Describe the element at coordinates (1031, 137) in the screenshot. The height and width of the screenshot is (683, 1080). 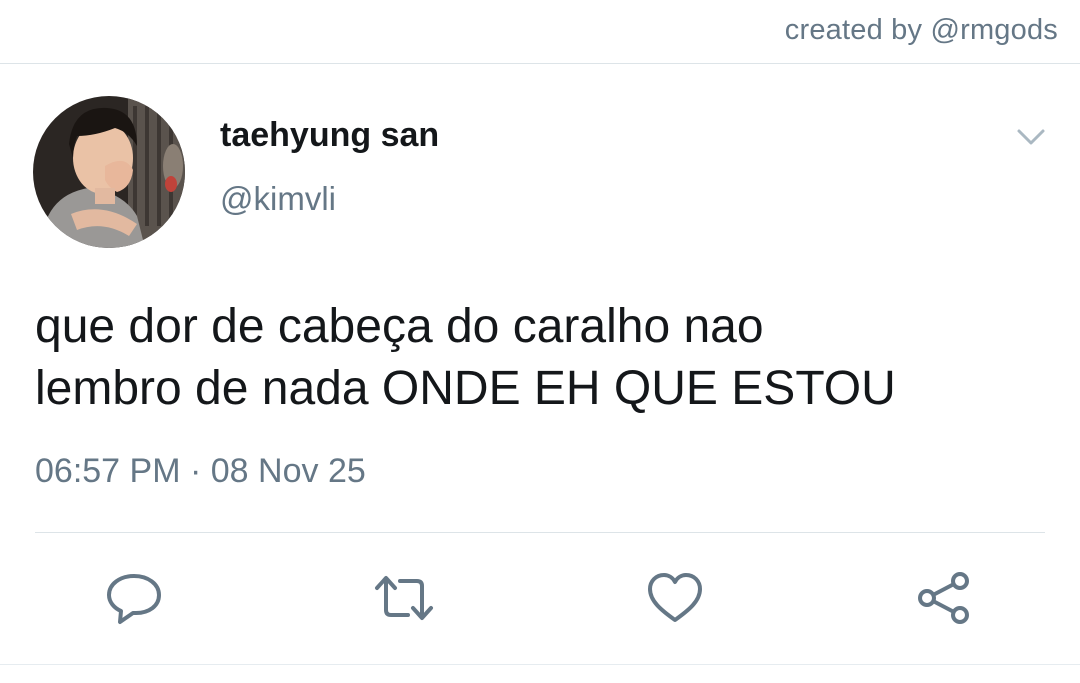
I see `chevron-down-icon` at that location.